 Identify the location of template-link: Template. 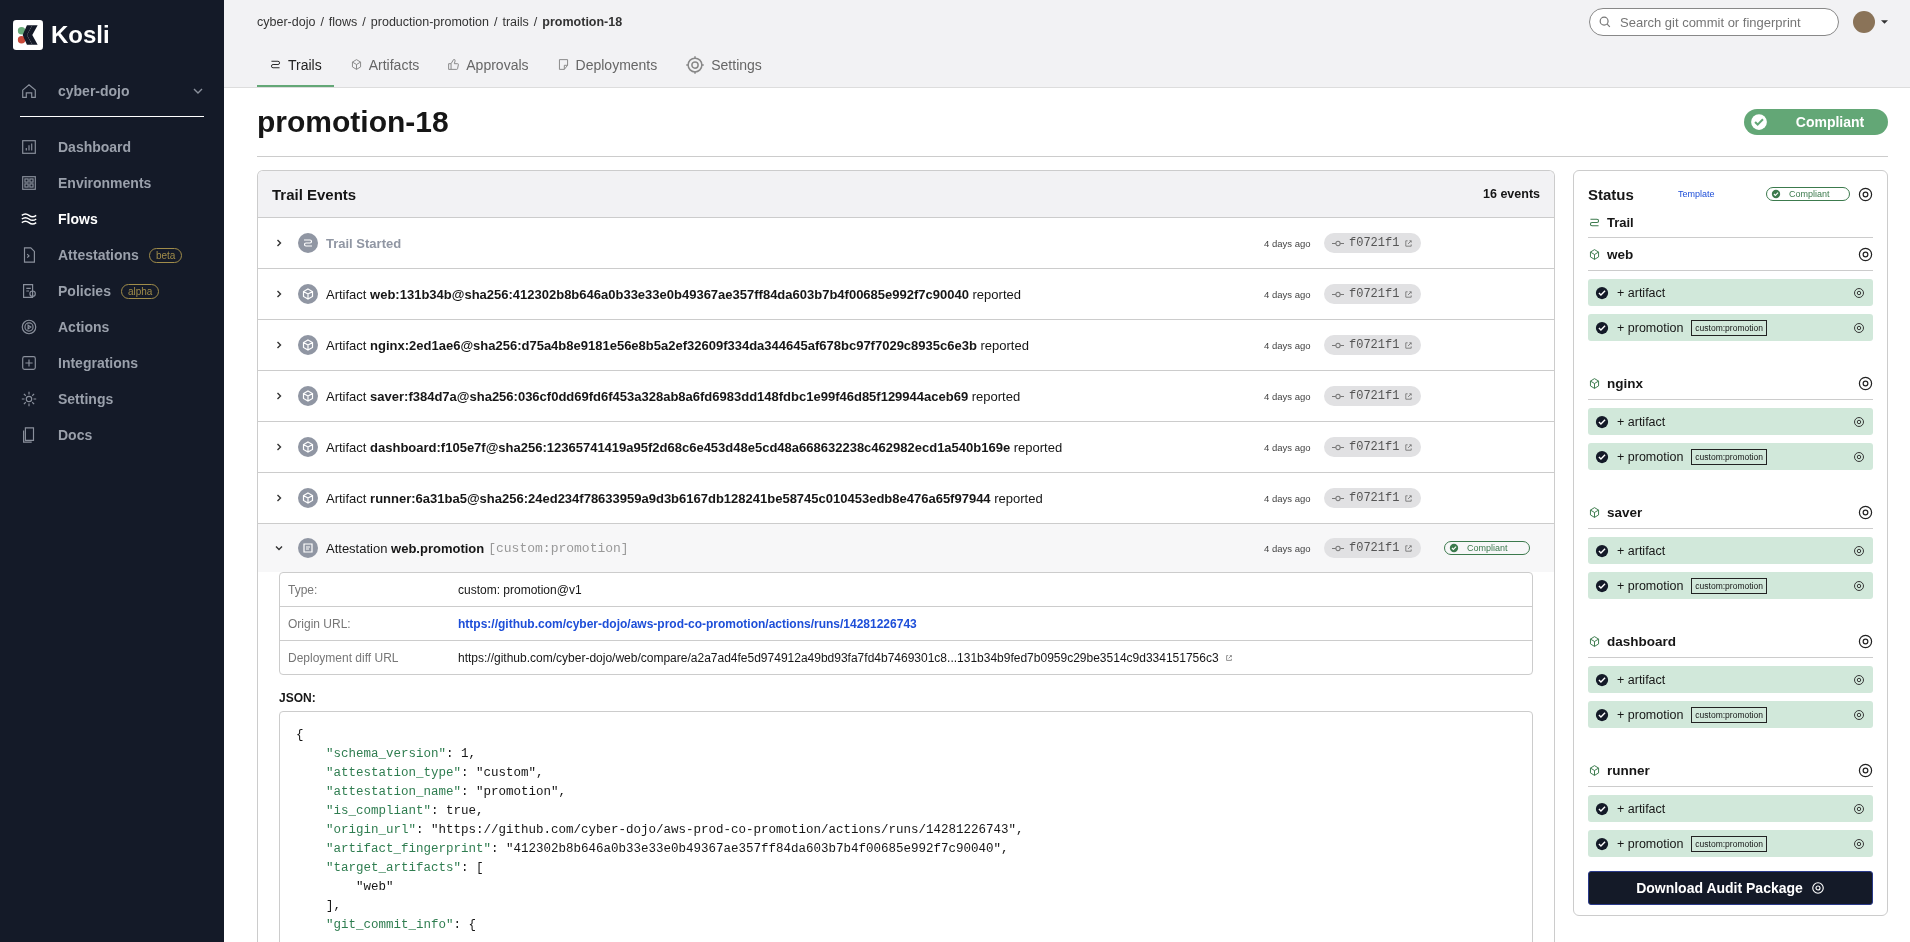
(1722, 194).